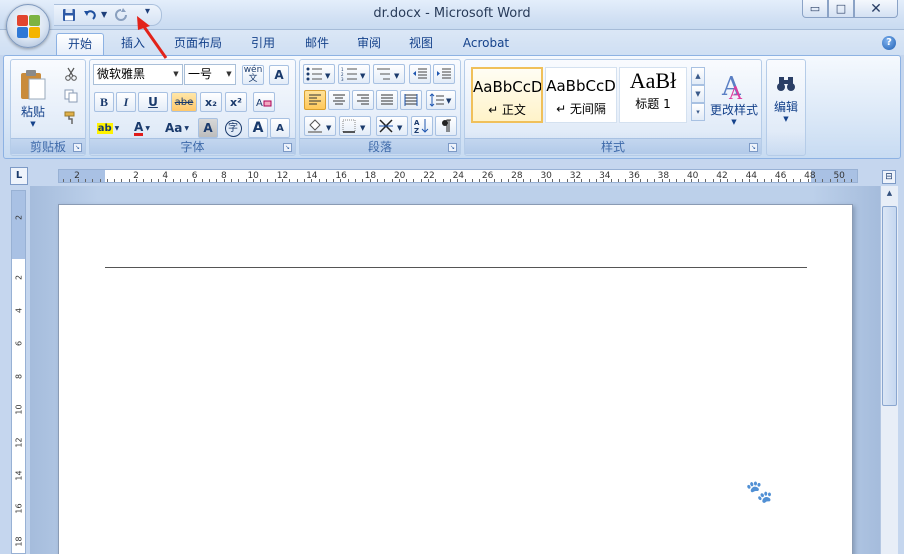  I want to click on show-marks-button, so click(446, 126).